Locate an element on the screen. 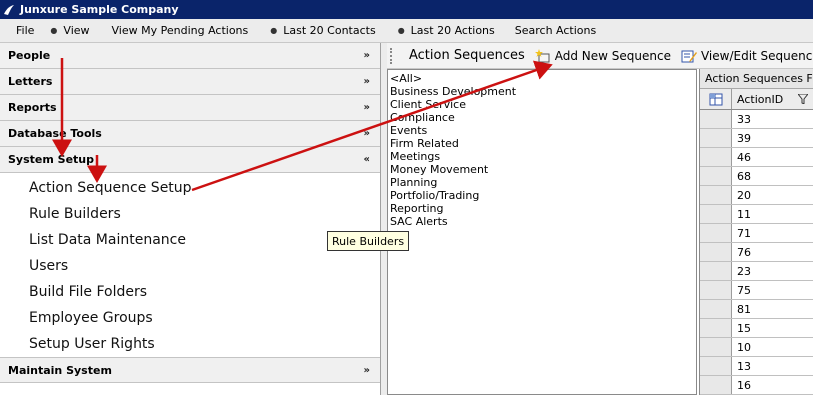 This screenshot has width=813, height=395. nav-item-employee-groups: Employee Groups is located at coordinates (190, 318).